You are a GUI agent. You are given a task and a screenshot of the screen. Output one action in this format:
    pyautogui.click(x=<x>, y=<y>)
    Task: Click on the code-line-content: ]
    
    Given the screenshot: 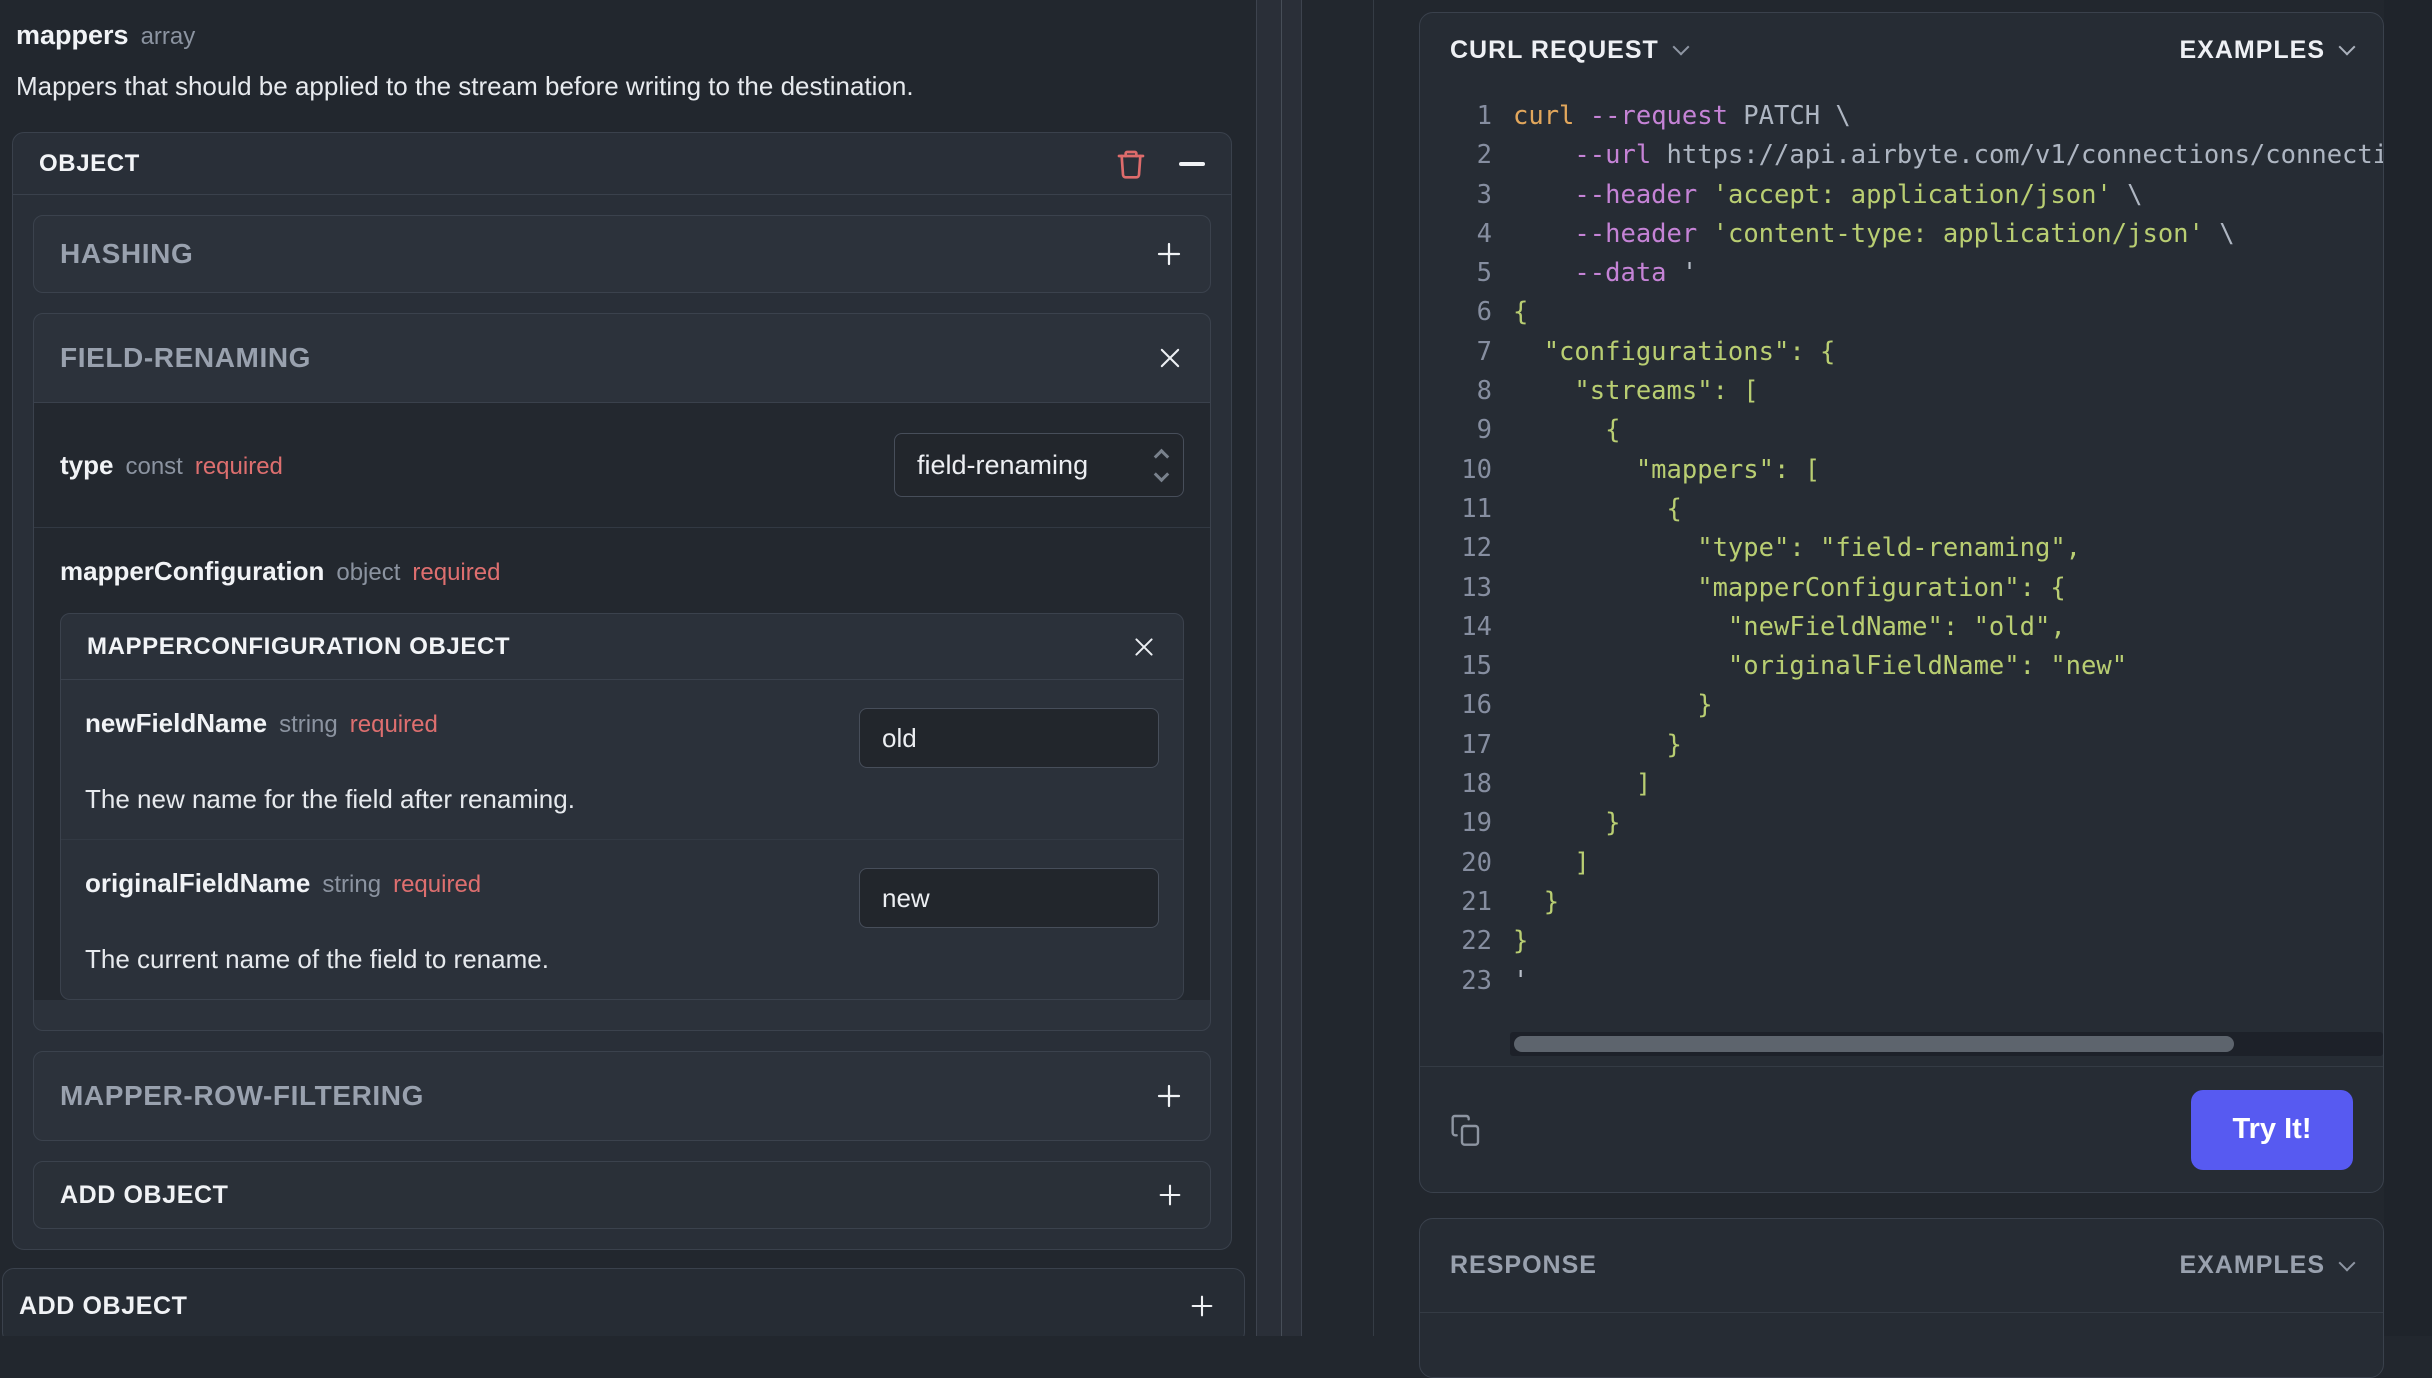 What is the action you would take?
    pyautogui.click(x=1582, y=784)
    